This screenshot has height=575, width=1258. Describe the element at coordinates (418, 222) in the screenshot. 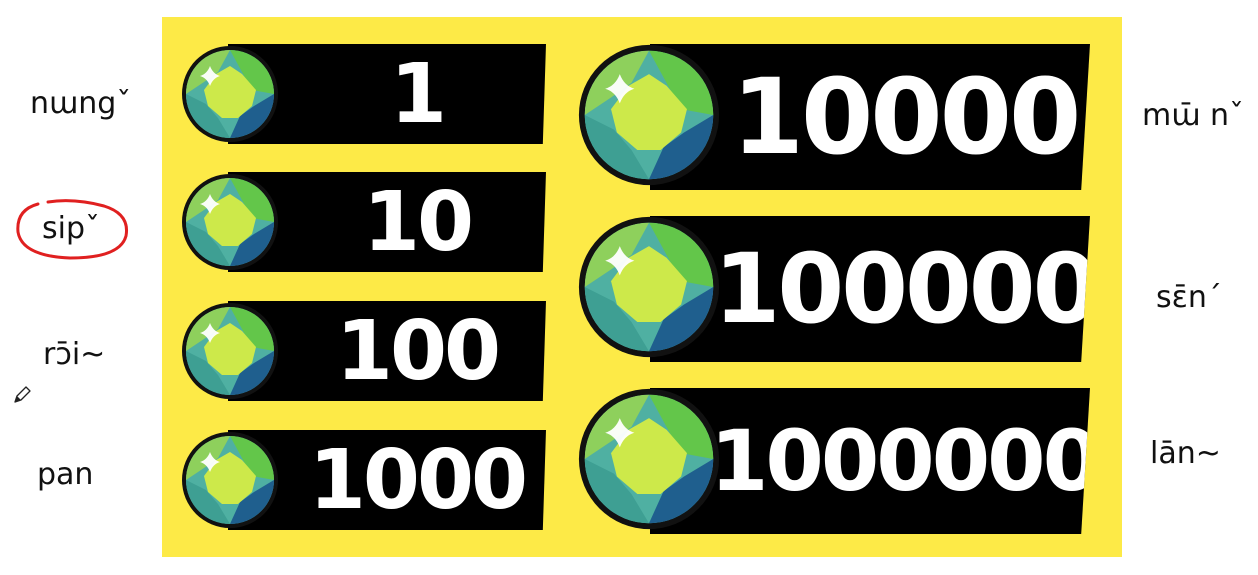

I see `value-text: 10` at that location.